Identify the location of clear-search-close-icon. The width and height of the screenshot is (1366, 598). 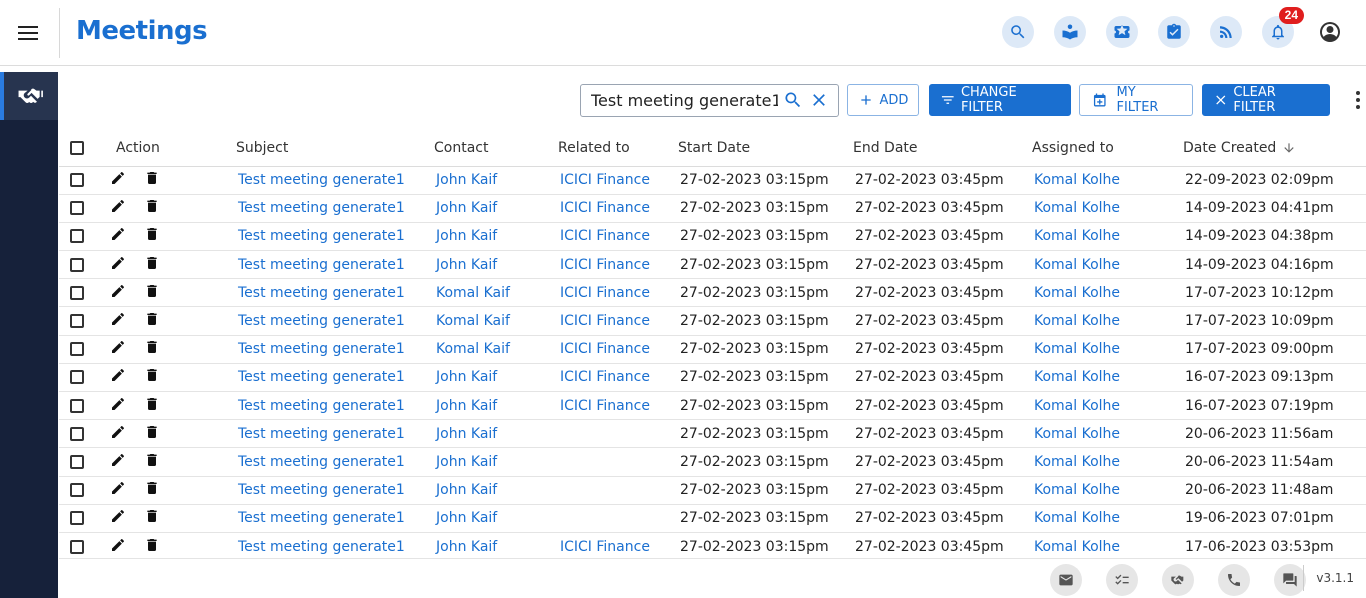
(819, 100).